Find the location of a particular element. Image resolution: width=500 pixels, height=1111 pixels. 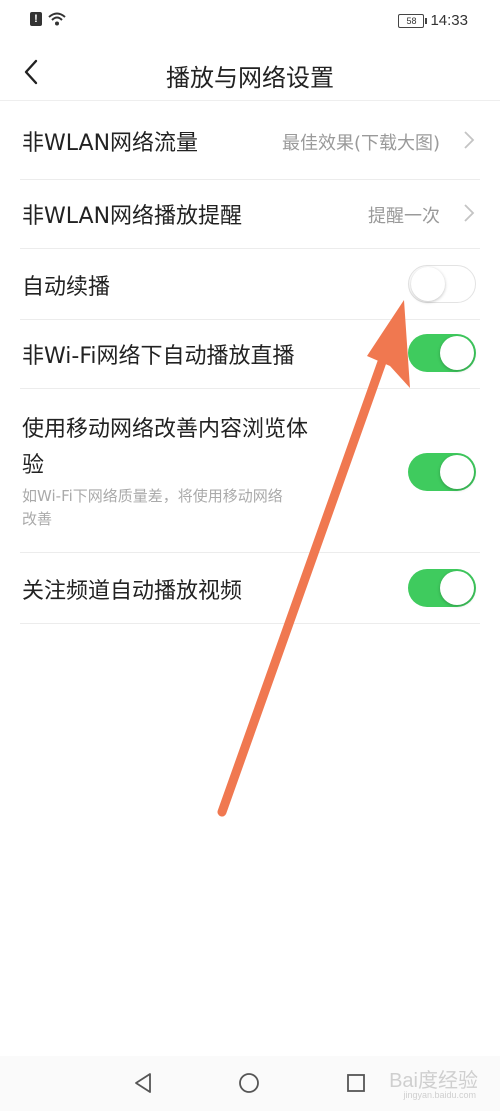

live-autoplay-toggle is located at coordinates (442, 353).